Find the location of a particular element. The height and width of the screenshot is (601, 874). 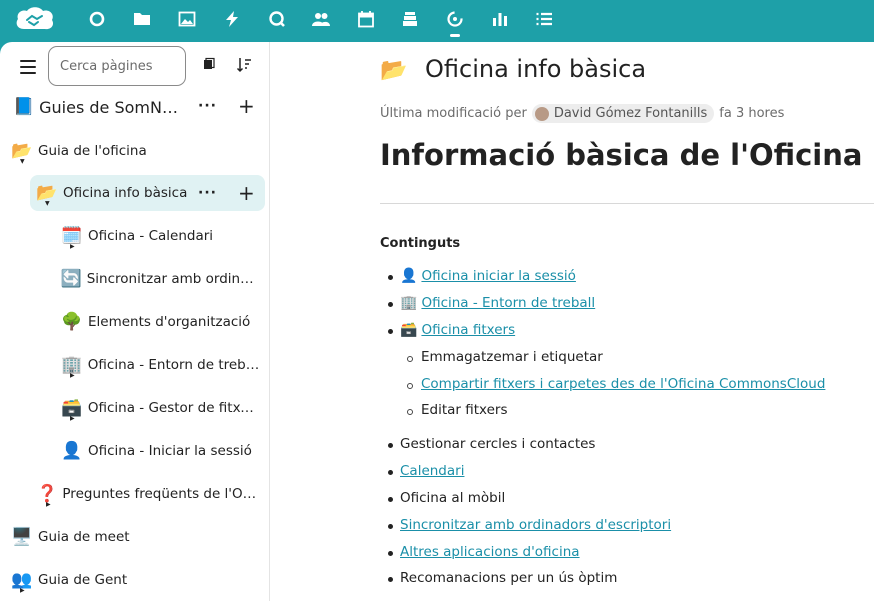

list-item-text: Oficina al mòbil is located at coordinates (453, 498).